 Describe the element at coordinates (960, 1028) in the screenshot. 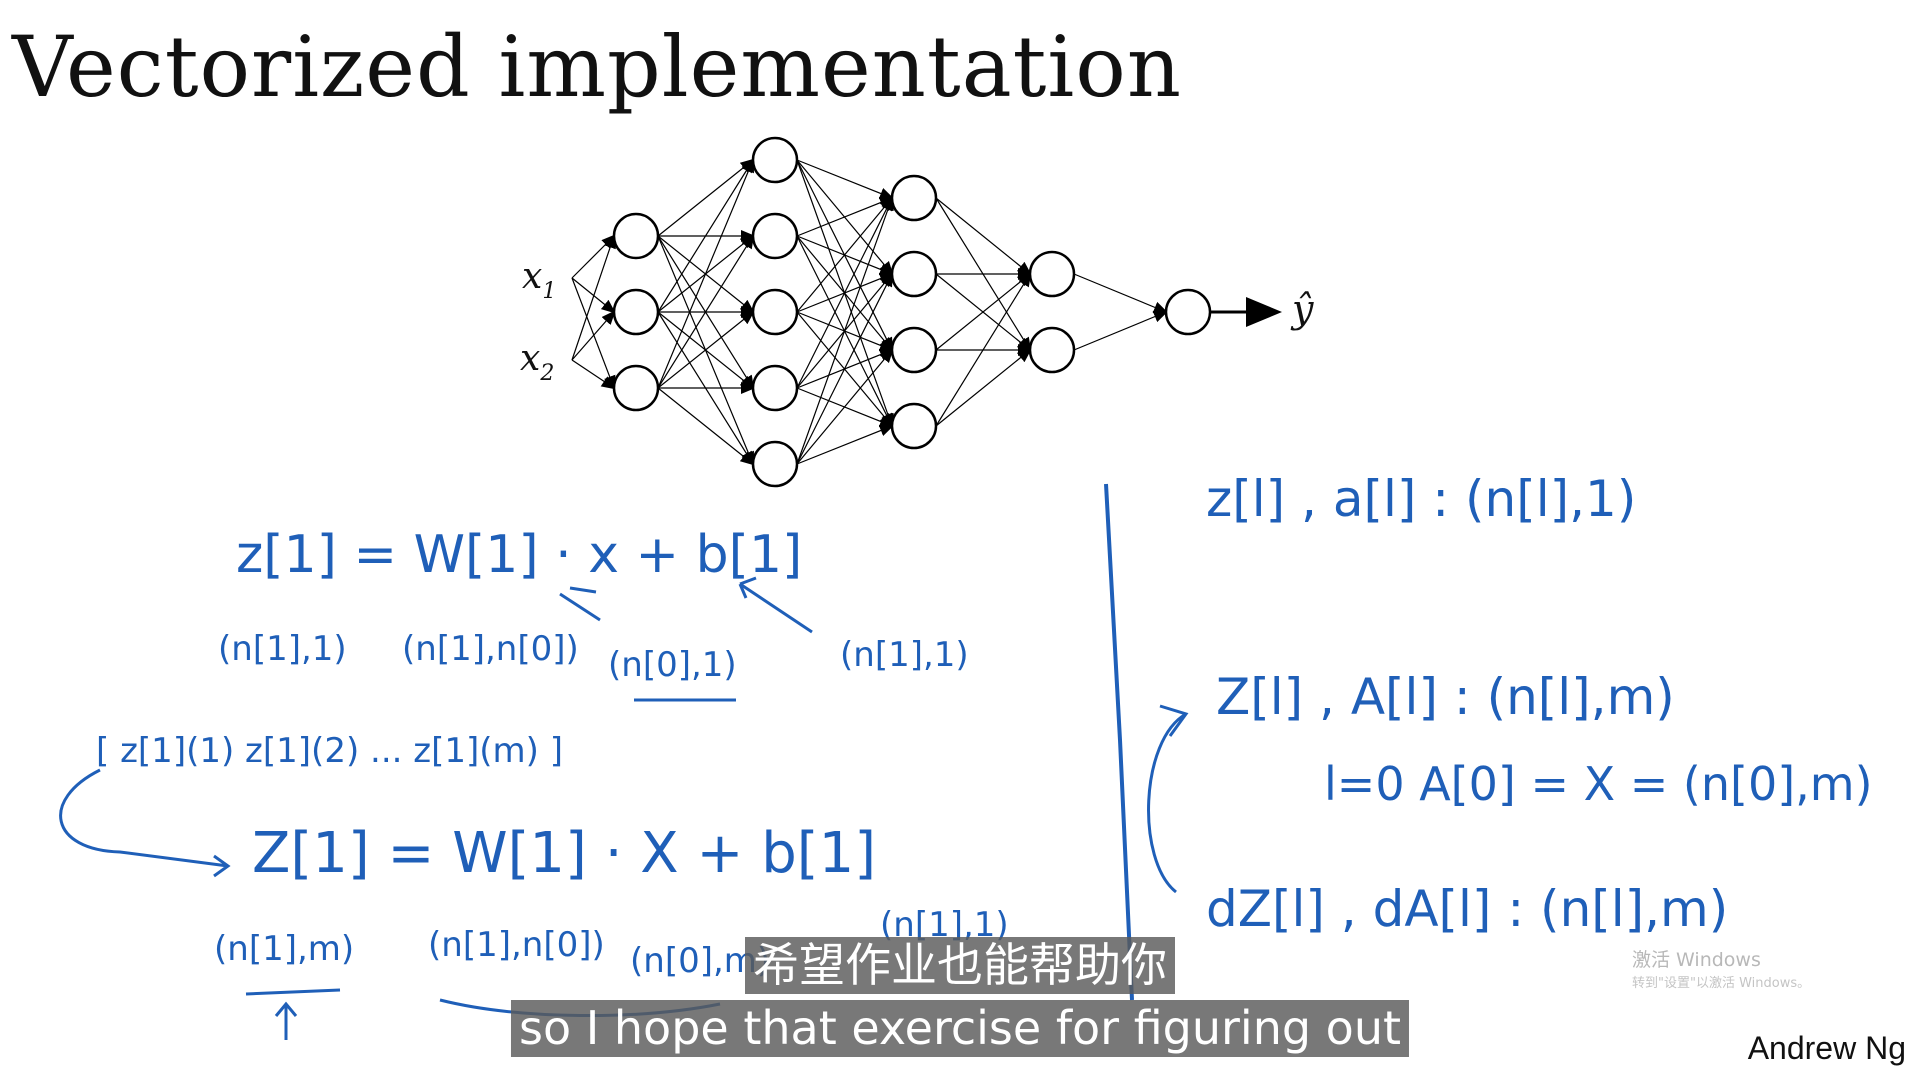

I see `subtitle-english: so I hope that exercise for figuring out` at that location.